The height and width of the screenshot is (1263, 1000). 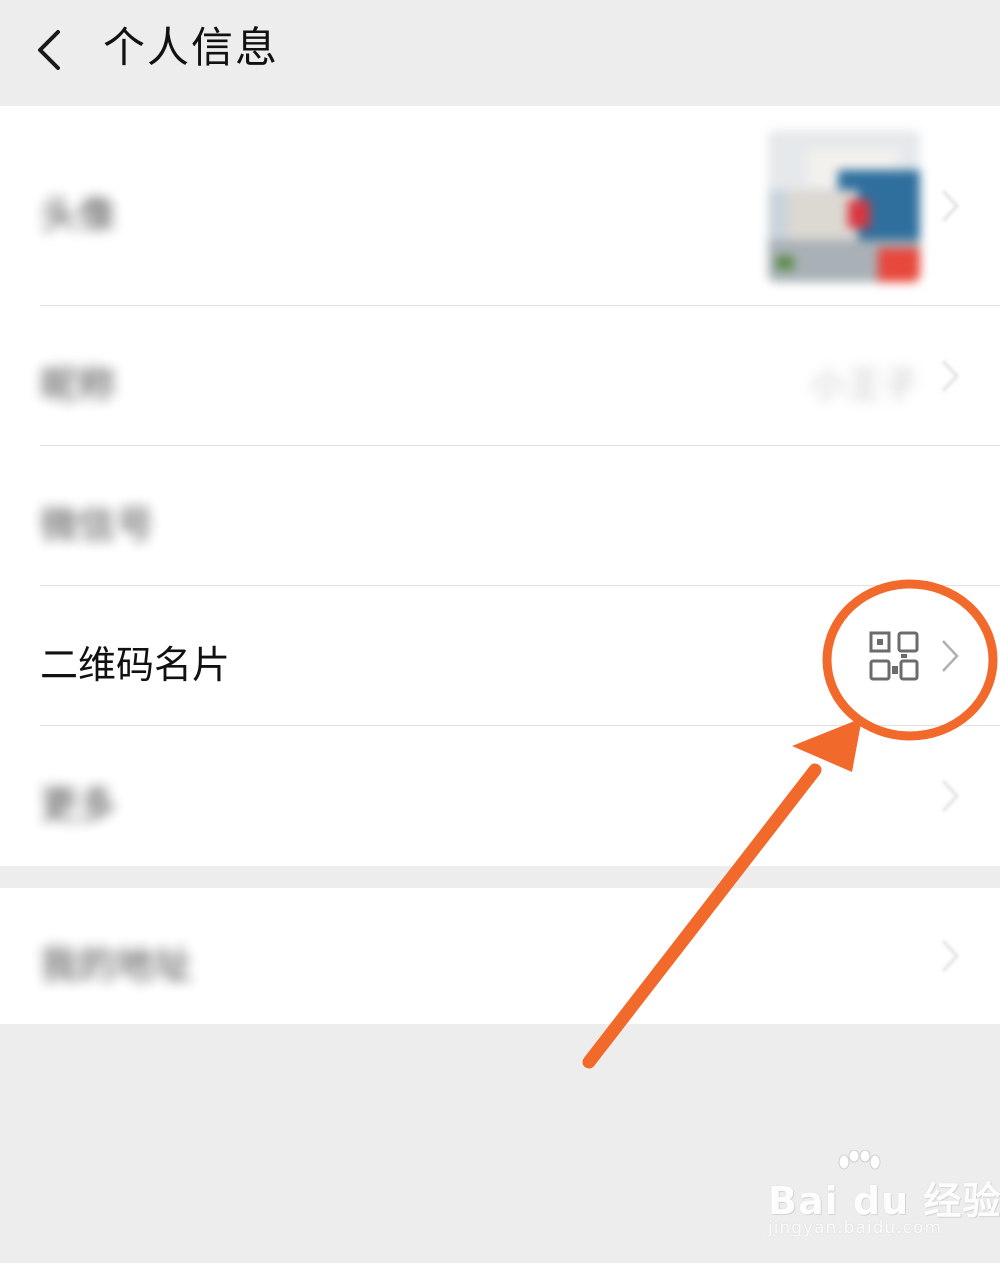 I want to click on row-label-wechat-id: 微信号, so click(x=97, y=525).